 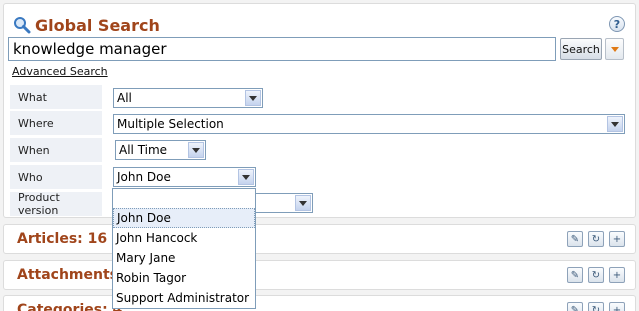 I want to click on what-select: All, so click(x=188, y=98).